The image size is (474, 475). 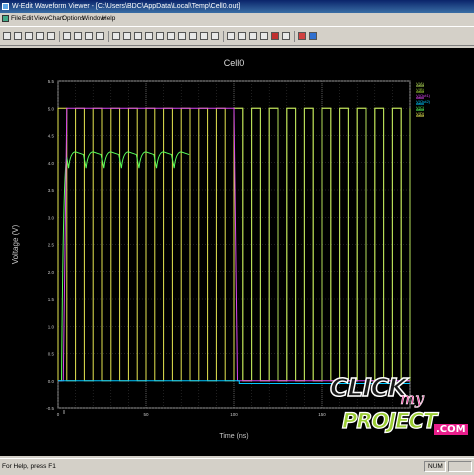 What do you see at coordinates (18, 36) in the screenshot?
I see `open-icon` at bounding box center [18, 36].